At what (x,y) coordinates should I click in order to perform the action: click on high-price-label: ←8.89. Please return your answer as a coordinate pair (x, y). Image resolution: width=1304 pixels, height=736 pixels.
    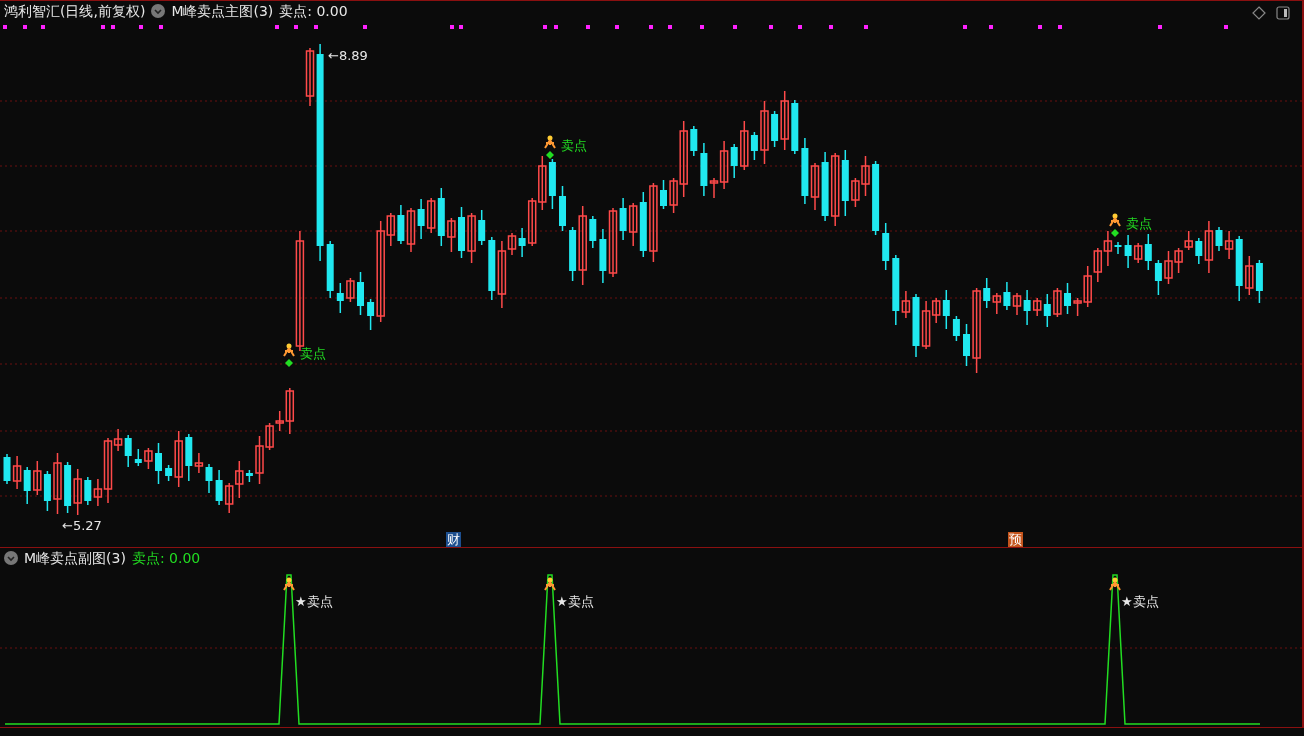
    Looking at the image, I should click on (348, 55).